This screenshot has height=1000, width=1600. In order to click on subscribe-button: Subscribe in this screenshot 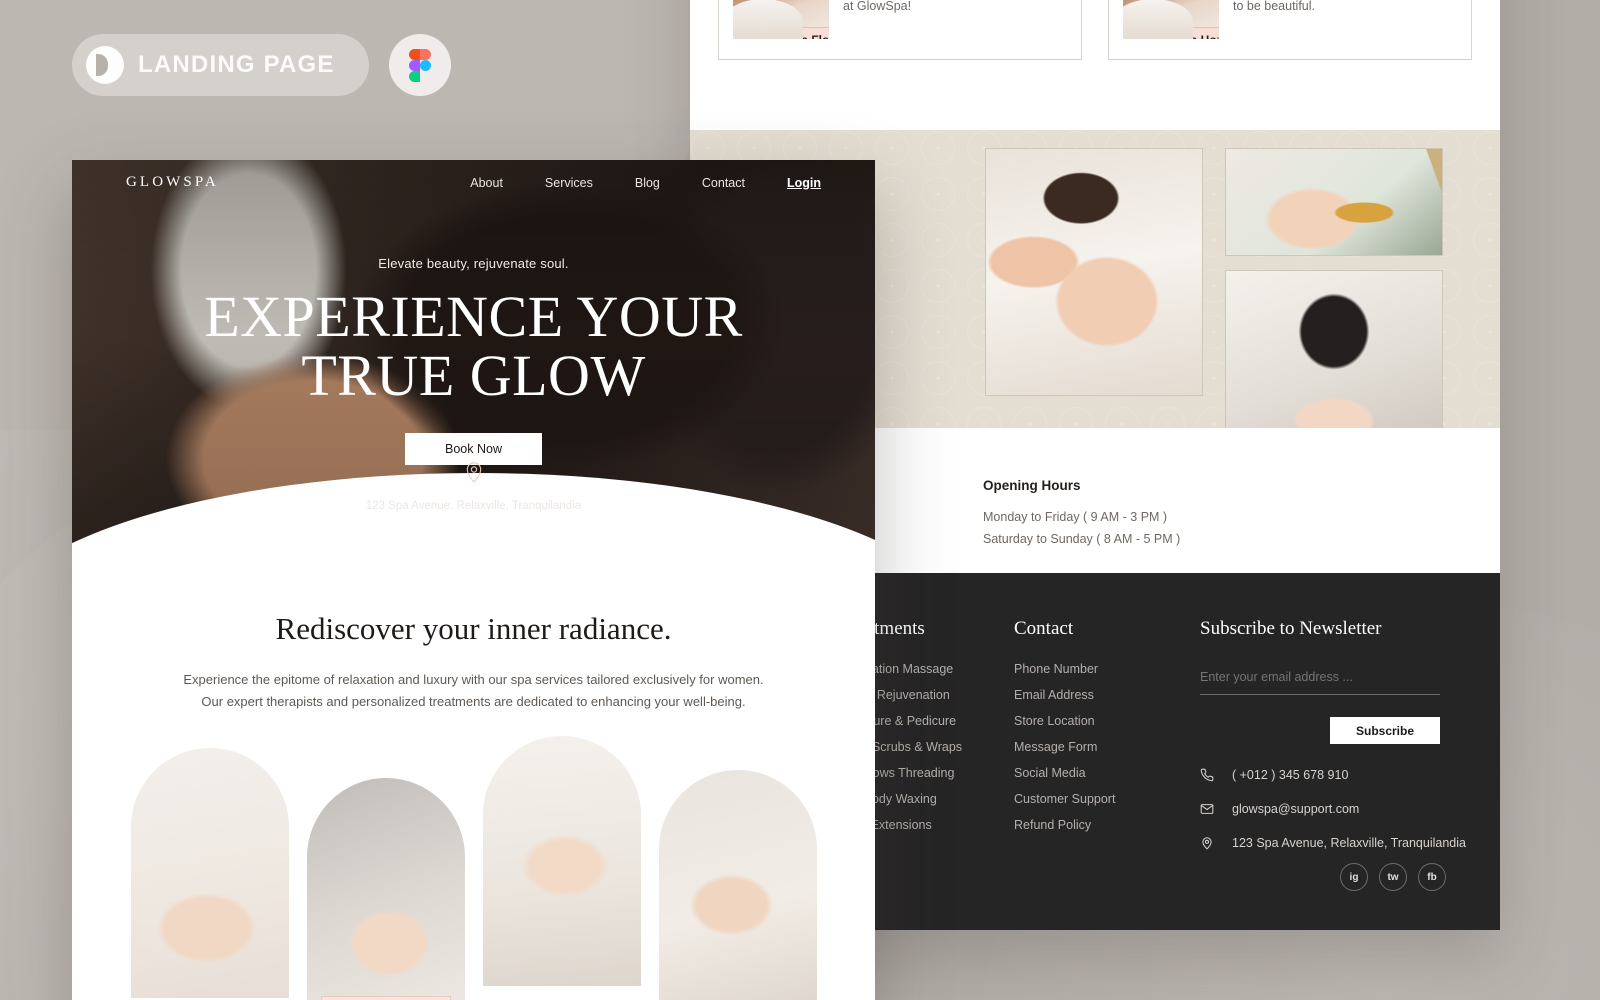, I will do `click(1385, 730)`.